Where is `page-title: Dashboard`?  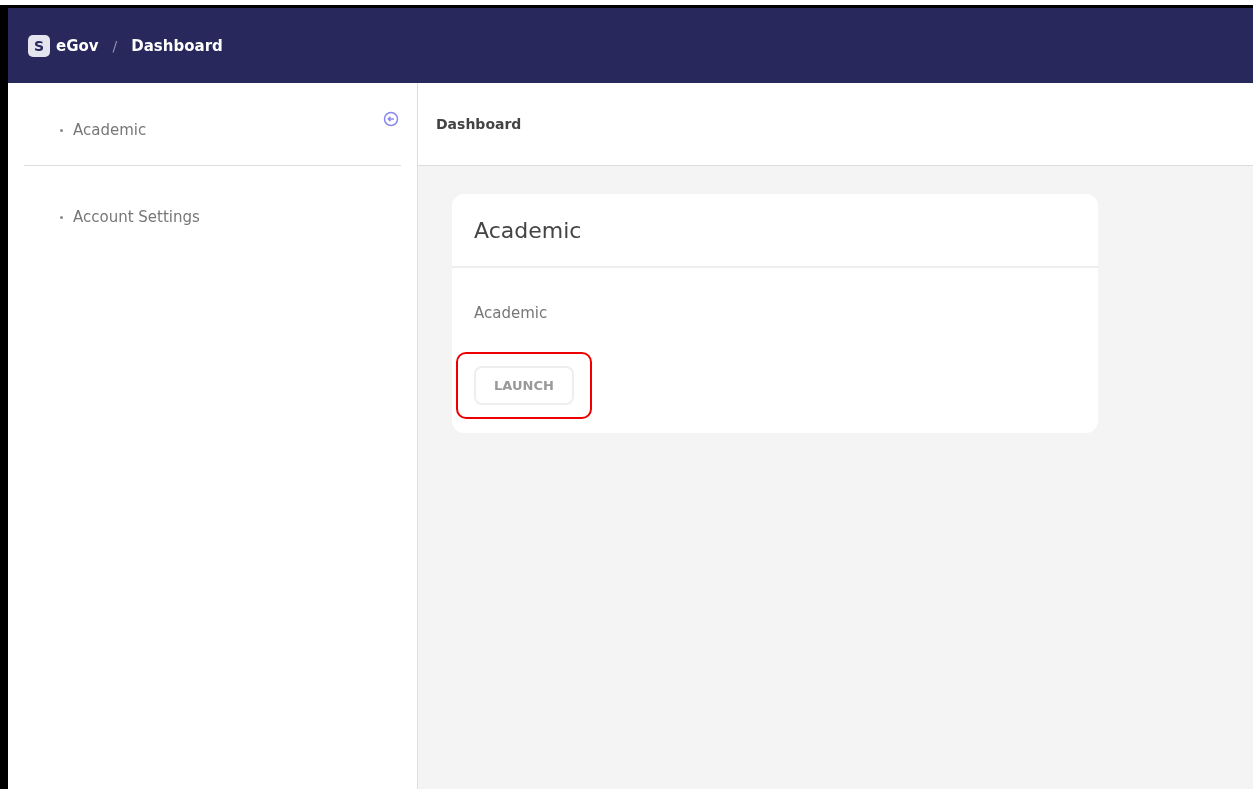 page-title: Dashboard is located at coordinates (479, 124).